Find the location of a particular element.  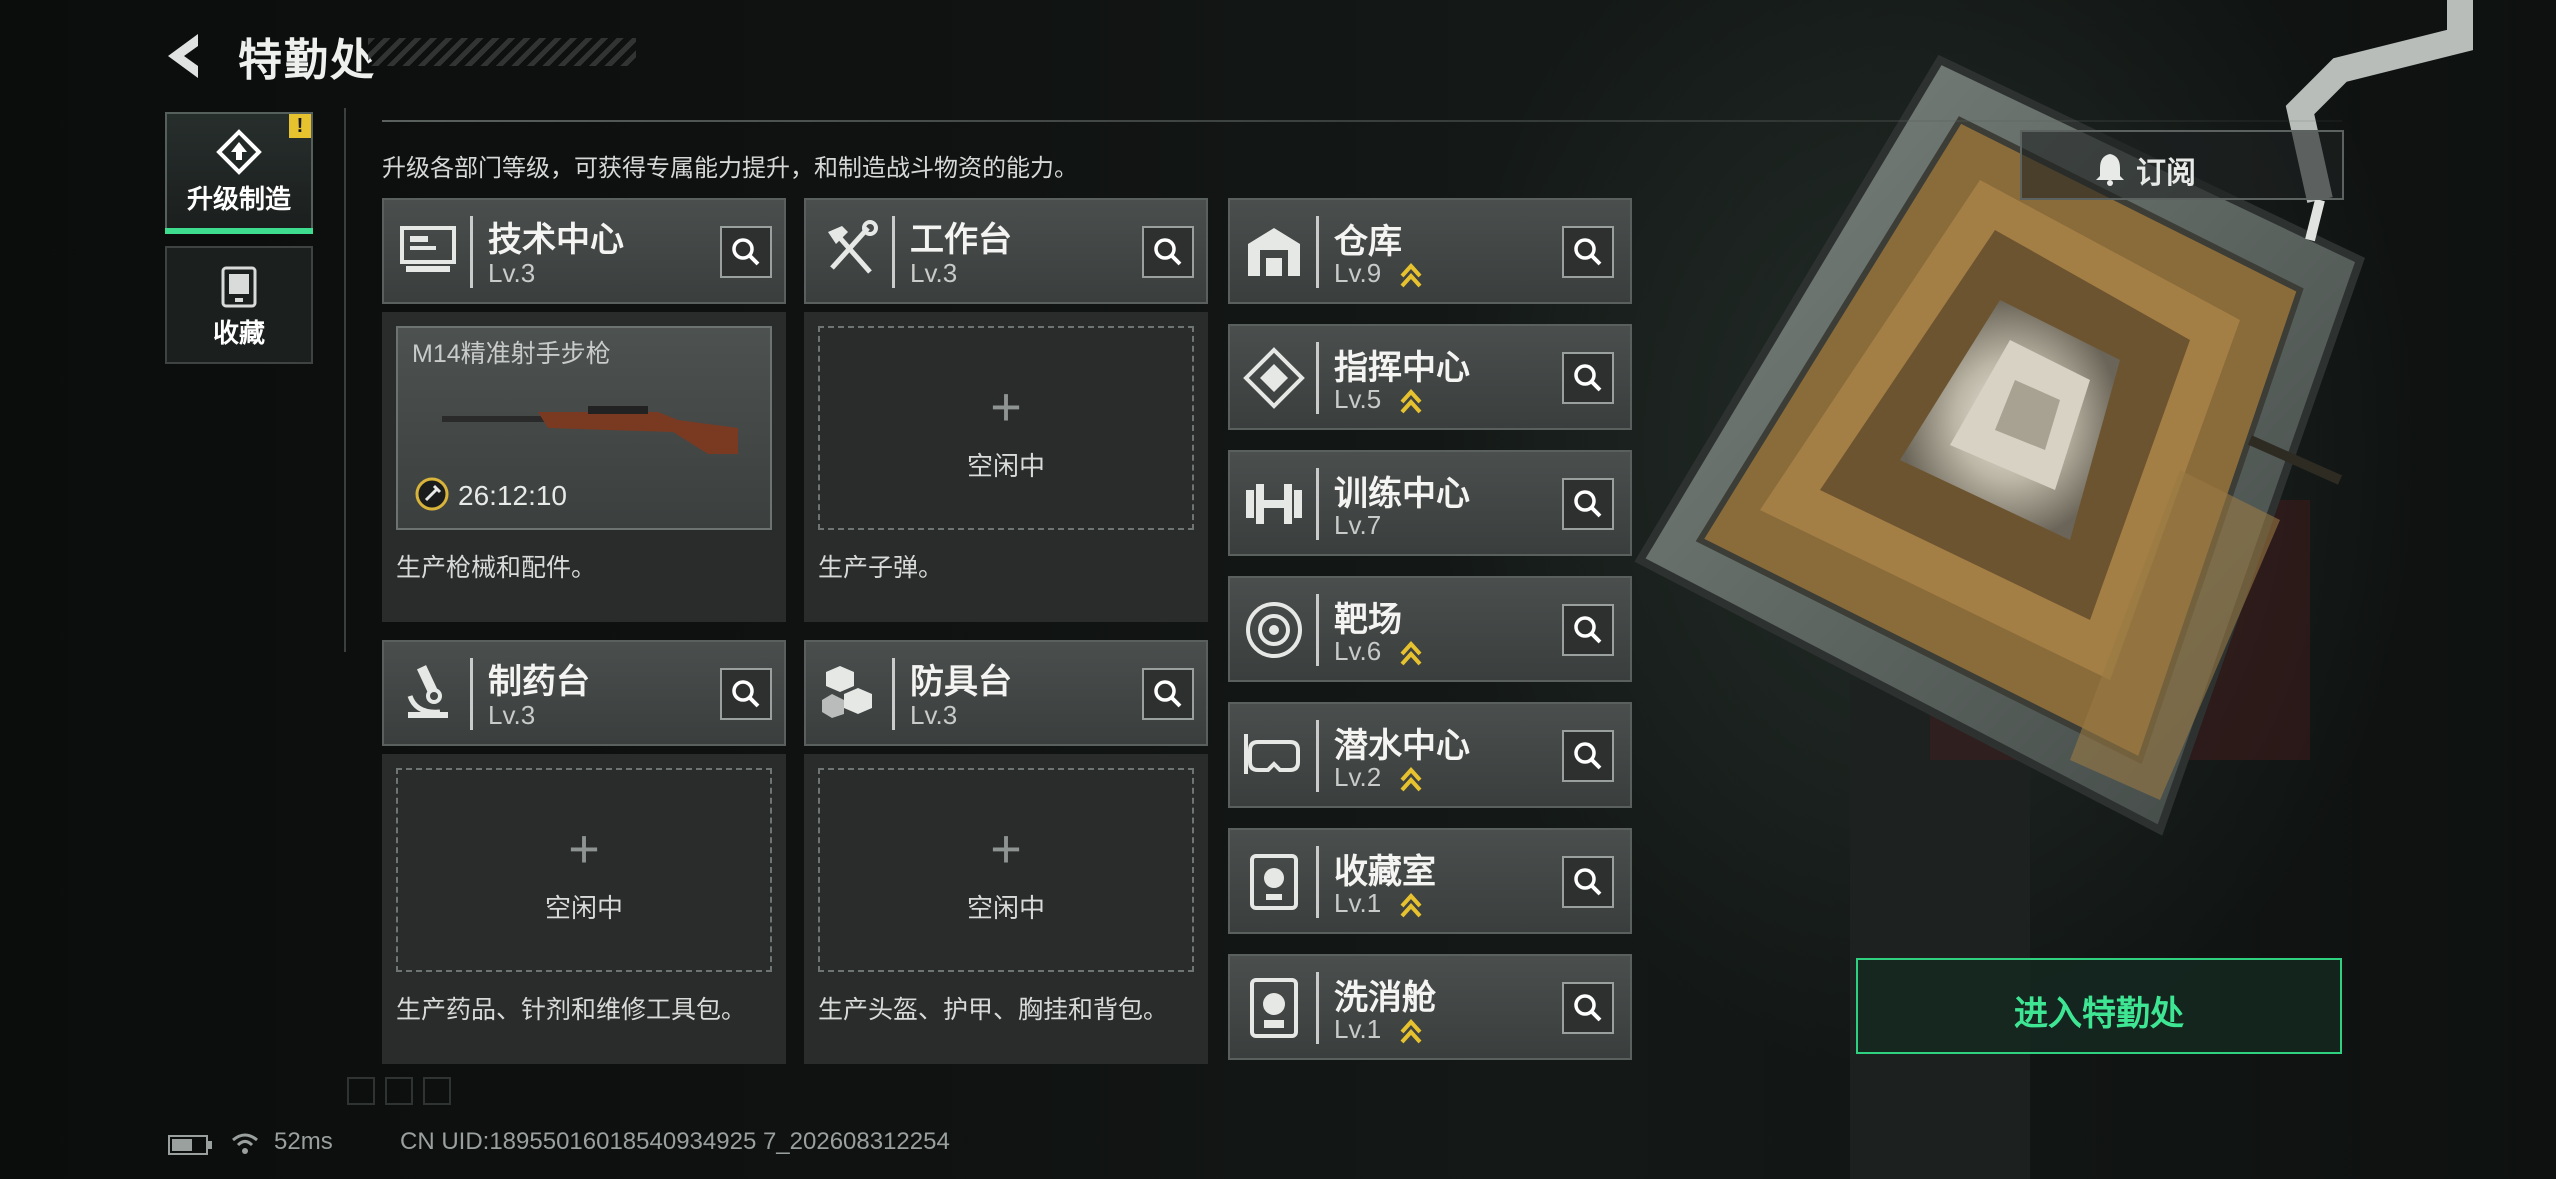

workshop-armor-header: 防具台 Lv.3 is located at coordinates (1006, 693).